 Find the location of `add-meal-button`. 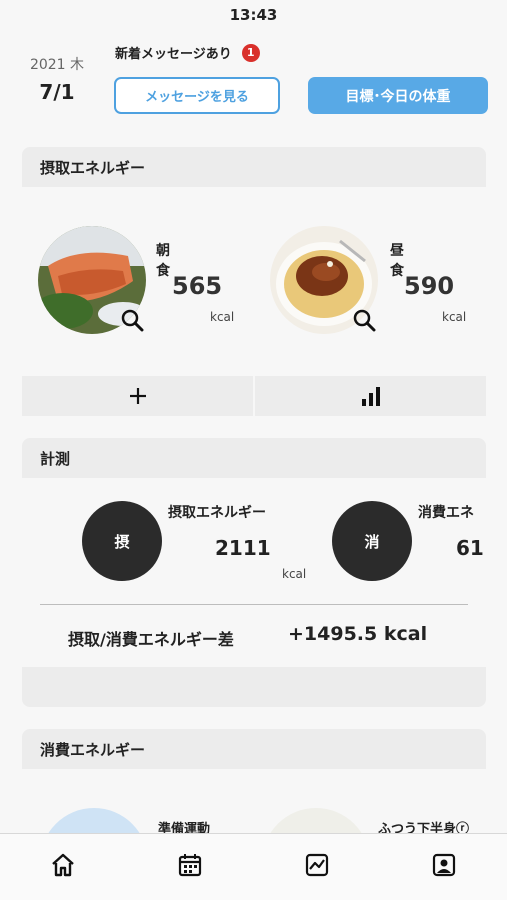

add-meal-button is located at coordinates (137, 396).